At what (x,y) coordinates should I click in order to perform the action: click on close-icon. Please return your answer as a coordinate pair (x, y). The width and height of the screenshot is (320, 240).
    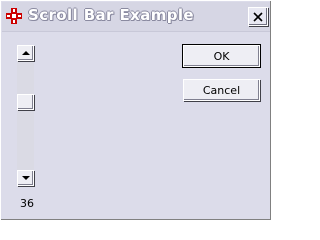
    Looking at the image, I should click on (258, 17).